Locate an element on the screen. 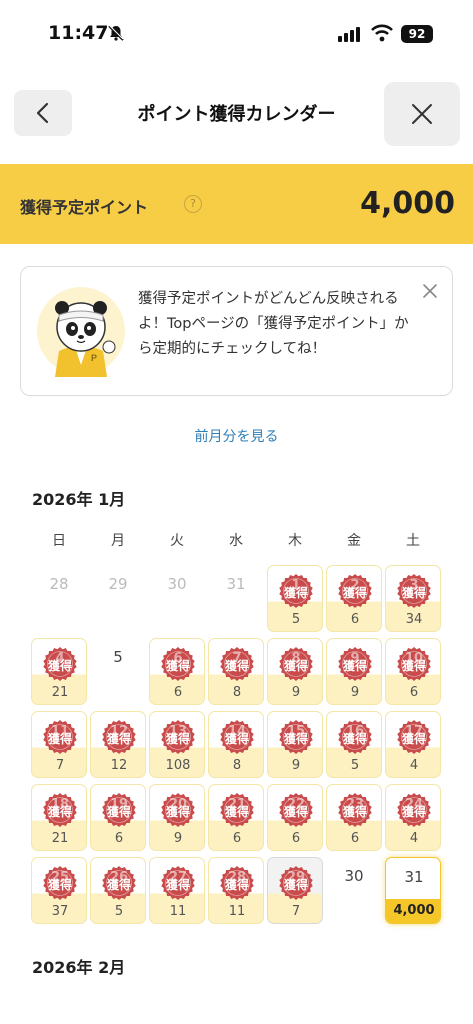  calendar-day: 1 獲得 5 is located at coordinates (295, 598).